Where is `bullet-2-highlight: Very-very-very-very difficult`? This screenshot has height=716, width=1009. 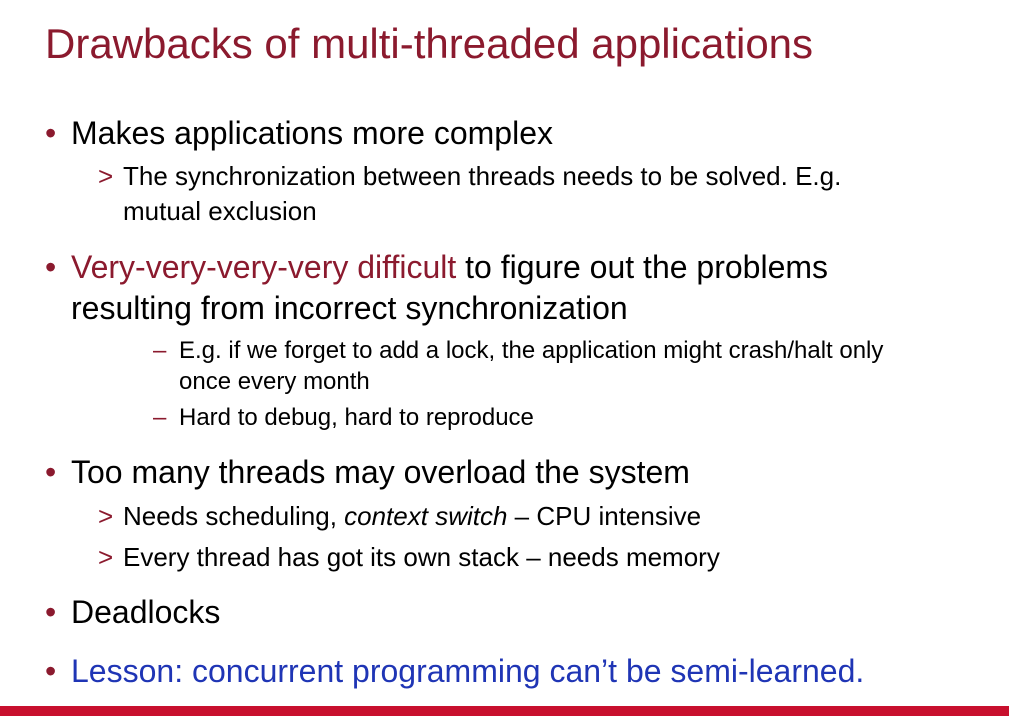
bullet-2-highlight: Very-very-very-very difficult is located at coordinates (264, 267).